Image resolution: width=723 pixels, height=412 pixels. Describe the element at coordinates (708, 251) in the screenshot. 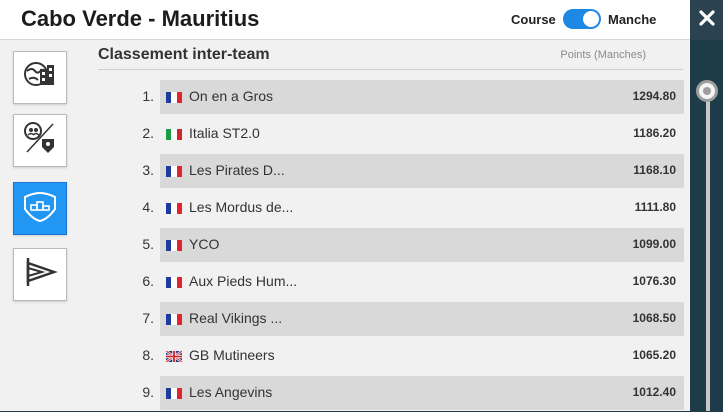

I see `scrollbar-track` at that location.